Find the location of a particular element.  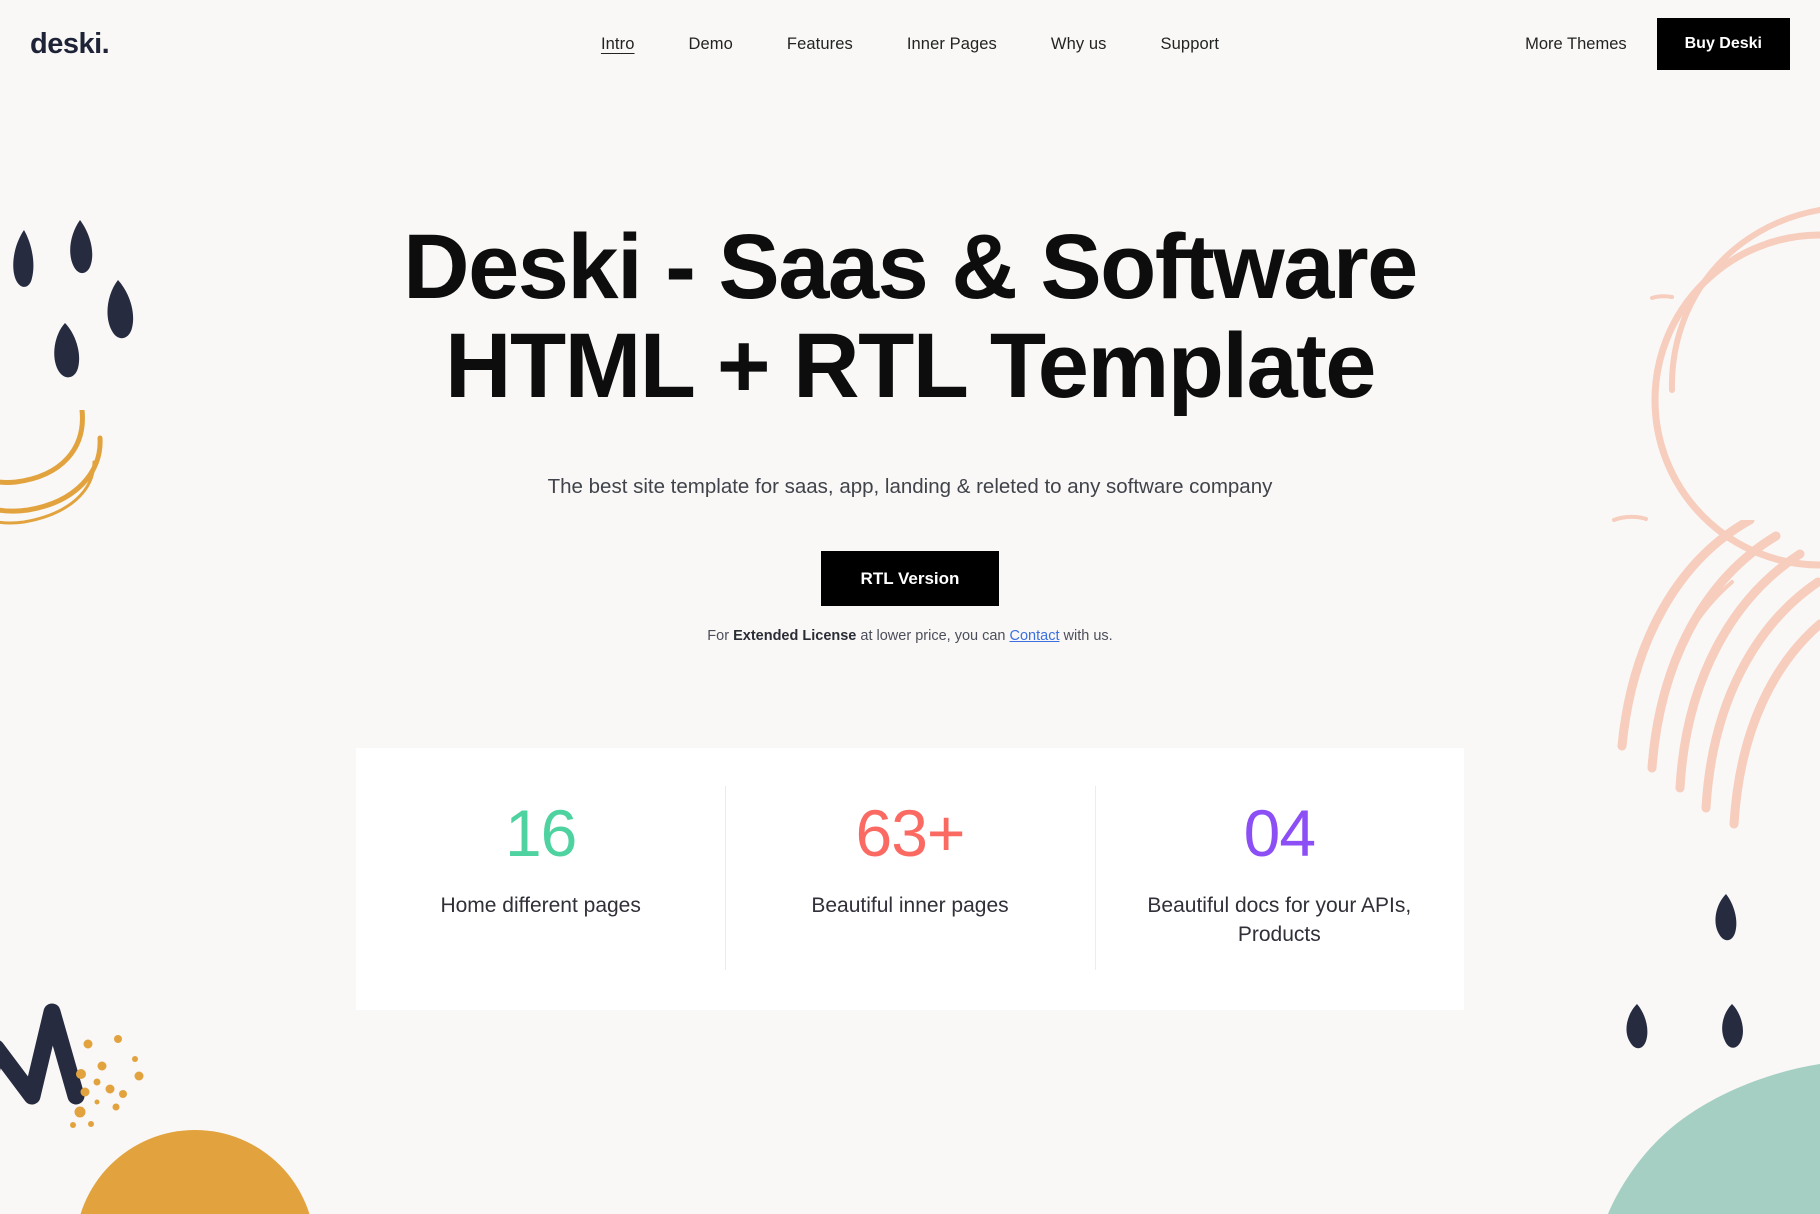

stat-label: Beautiful inner pages is located at coordinates (910, 905).